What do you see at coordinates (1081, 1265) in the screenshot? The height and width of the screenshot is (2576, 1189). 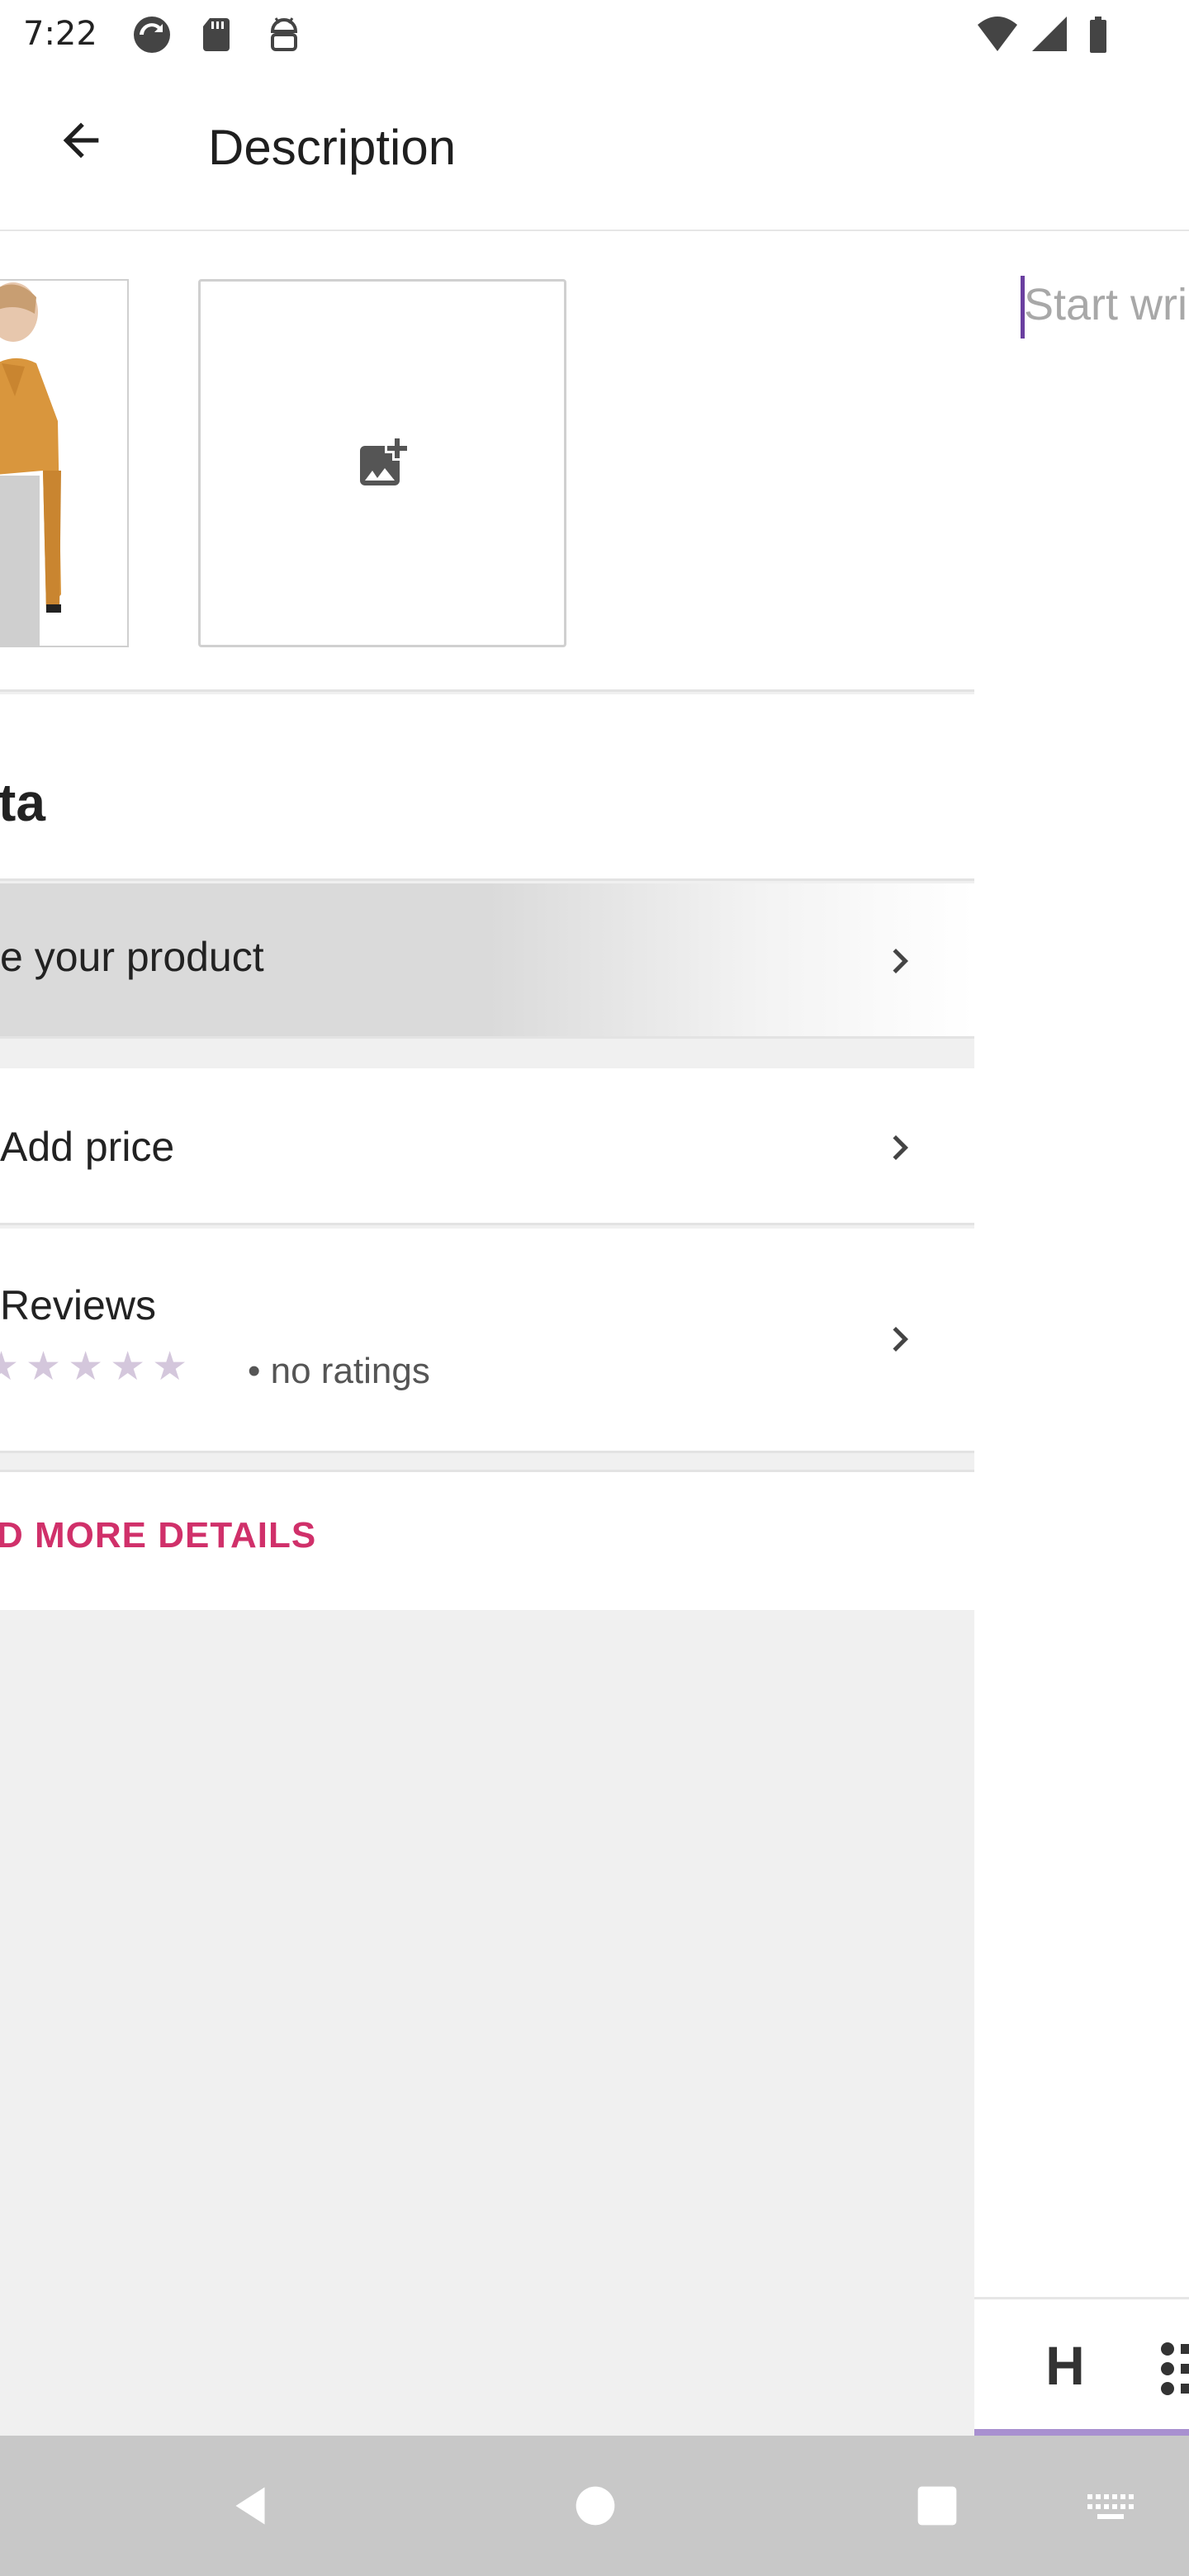 I see `description-editor: Start wri` at bounding box center [1081, 1265].